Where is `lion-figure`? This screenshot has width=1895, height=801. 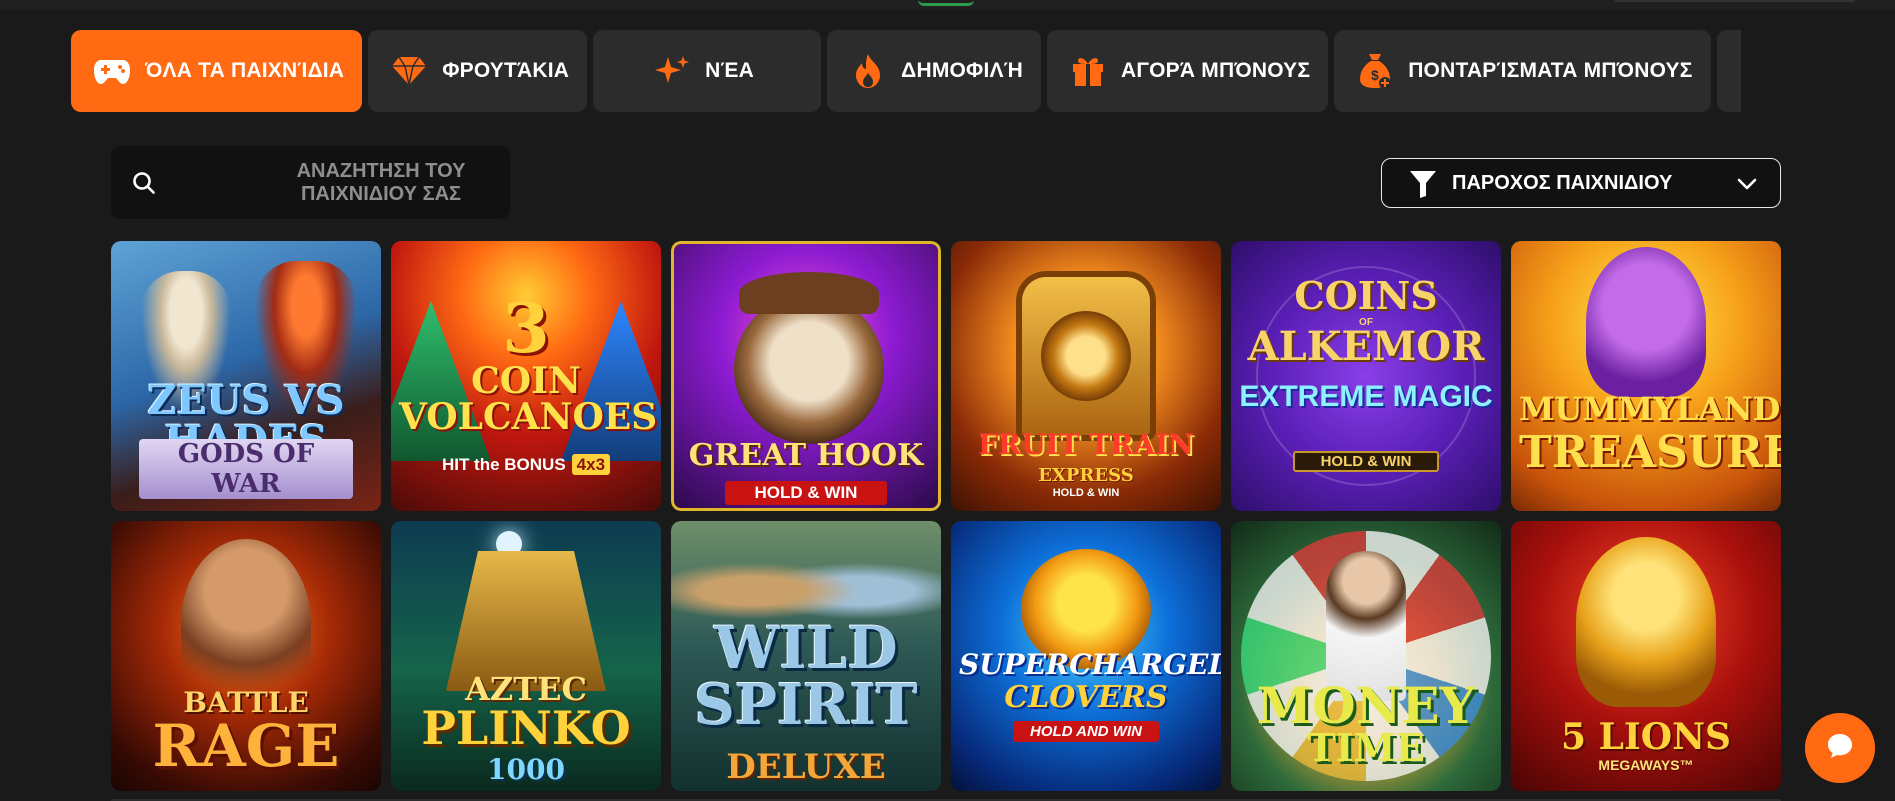
lion-figure is located at coordinates (1646, 622).